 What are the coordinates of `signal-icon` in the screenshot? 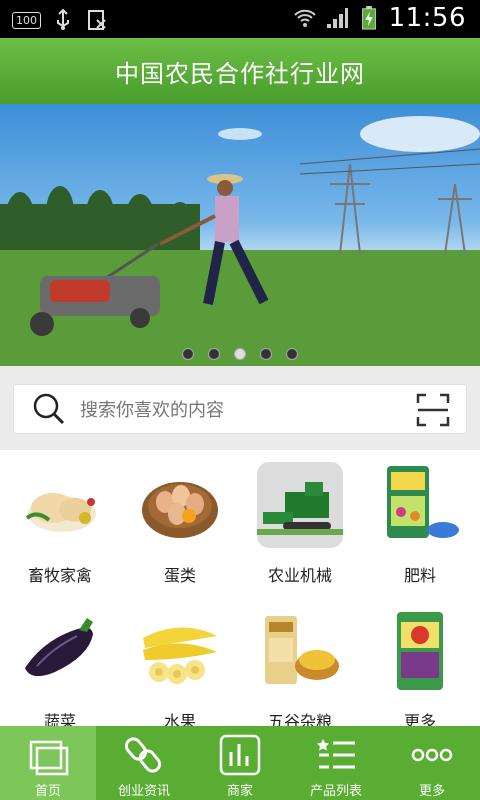 It's located at (337, 18).